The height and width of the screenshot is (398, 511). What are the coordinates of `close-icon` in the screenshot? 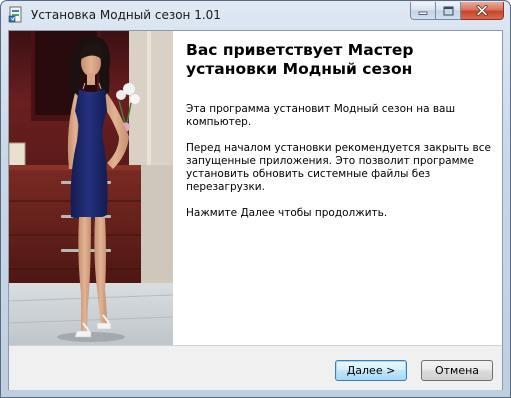 It's located at (482, 10).